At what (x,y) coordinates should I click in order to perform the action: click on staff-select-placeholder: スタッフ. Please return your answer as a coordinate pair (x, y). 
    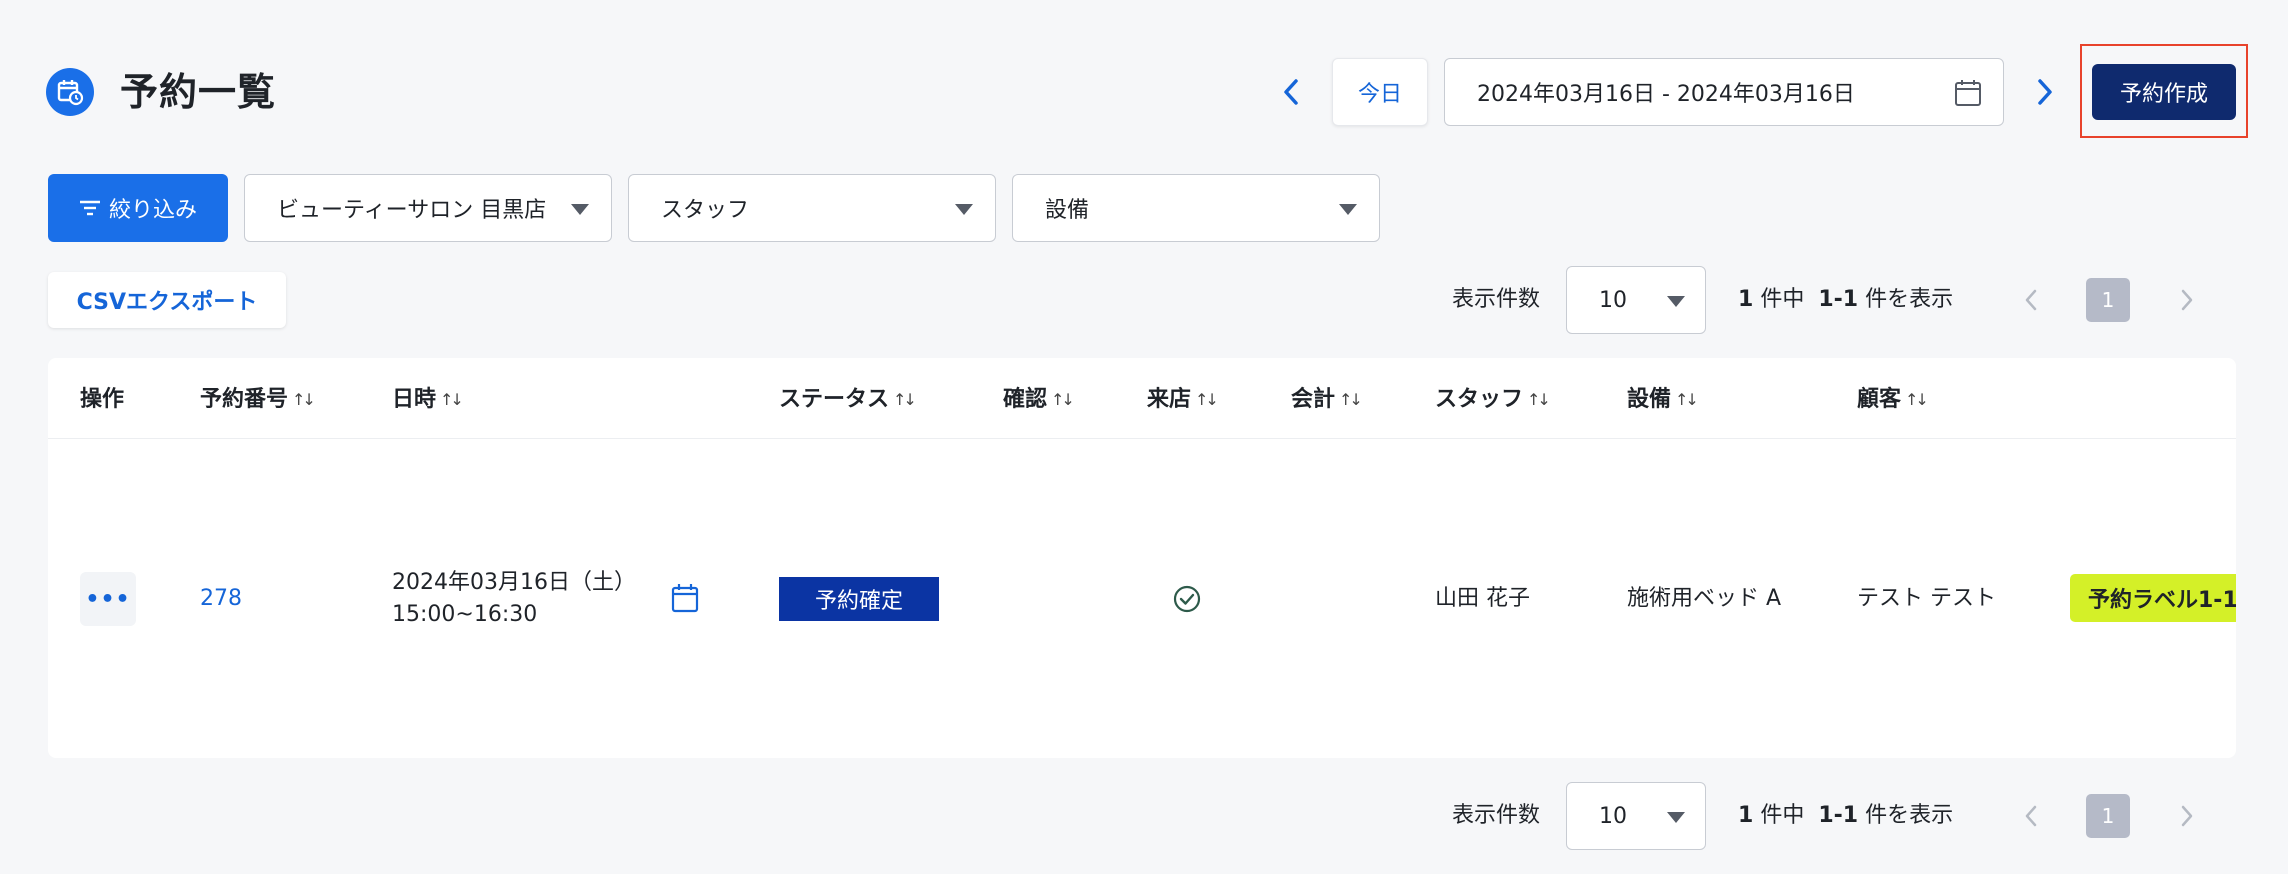
    Looking at the image, I should click on (705, 210).